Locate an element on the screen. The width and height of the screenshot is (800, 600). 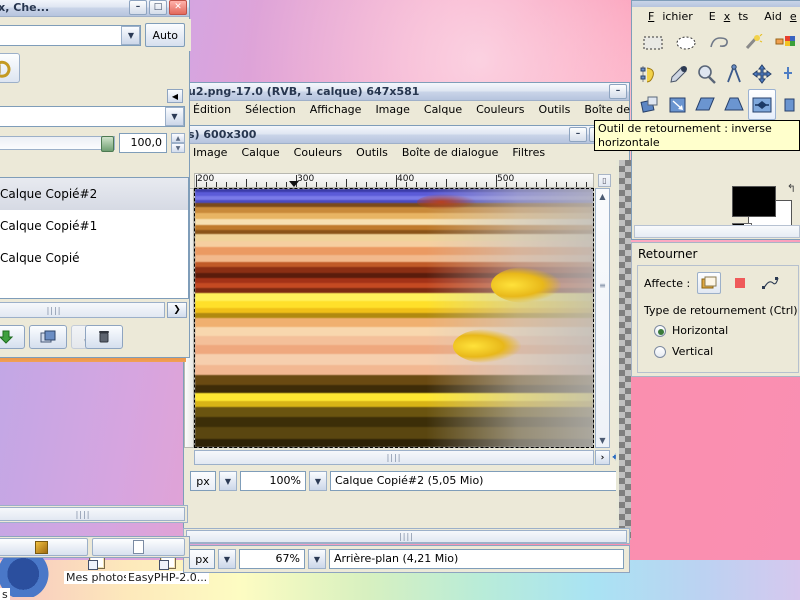
layer-list-horizontal-scrollbar: |||| is located at coordinates (82, 310).